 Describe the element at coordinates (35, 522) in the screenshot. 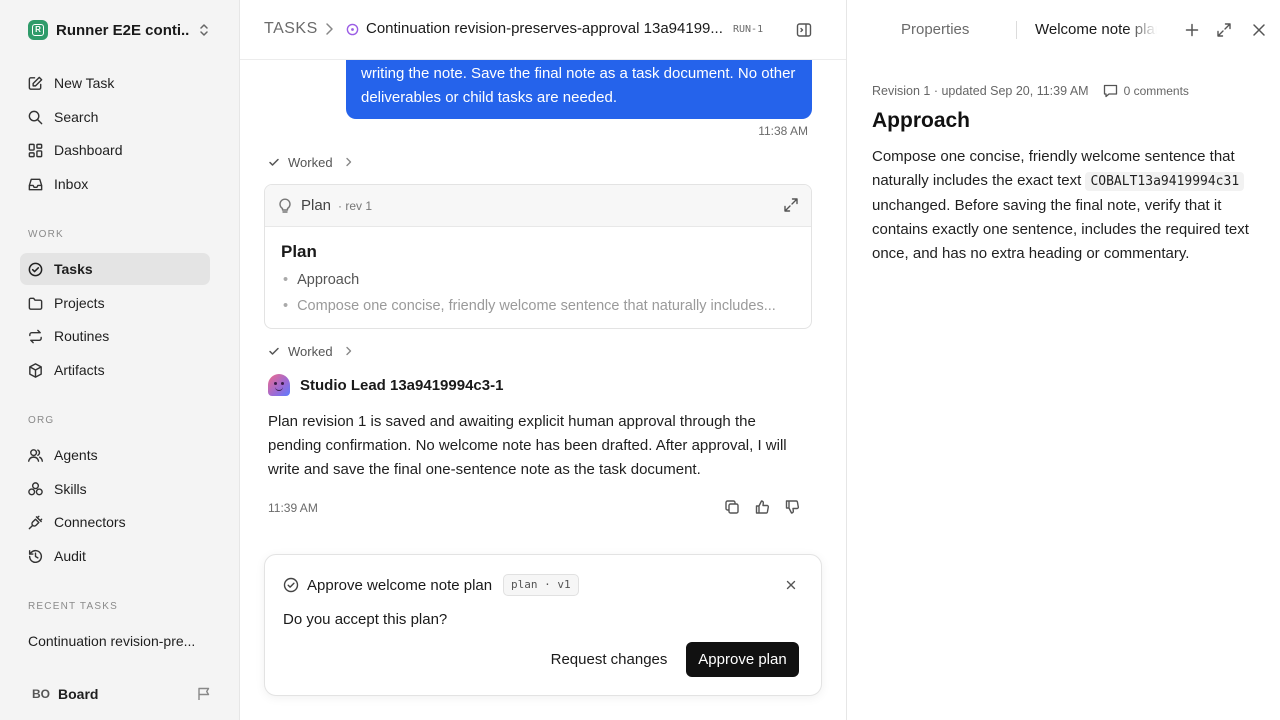

I see `plug-icon` at that location.